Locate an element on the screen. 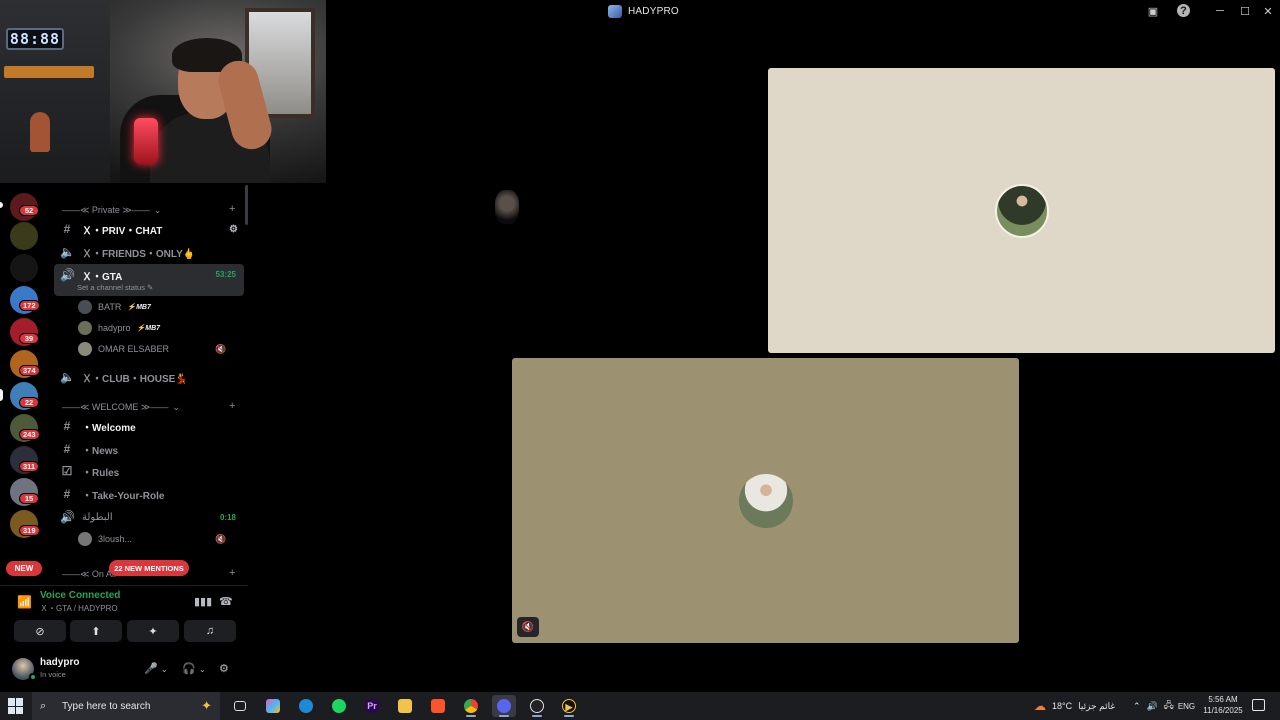  obs-icon is located at coordinates (537, 706).